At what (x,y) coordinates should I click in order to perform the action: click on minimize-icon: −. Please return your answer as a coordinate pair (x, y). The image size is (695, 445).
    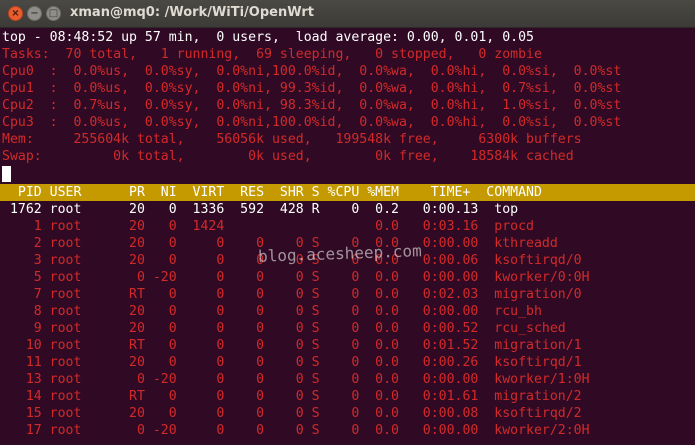
    Looking at the image, I should click on (34, 13).